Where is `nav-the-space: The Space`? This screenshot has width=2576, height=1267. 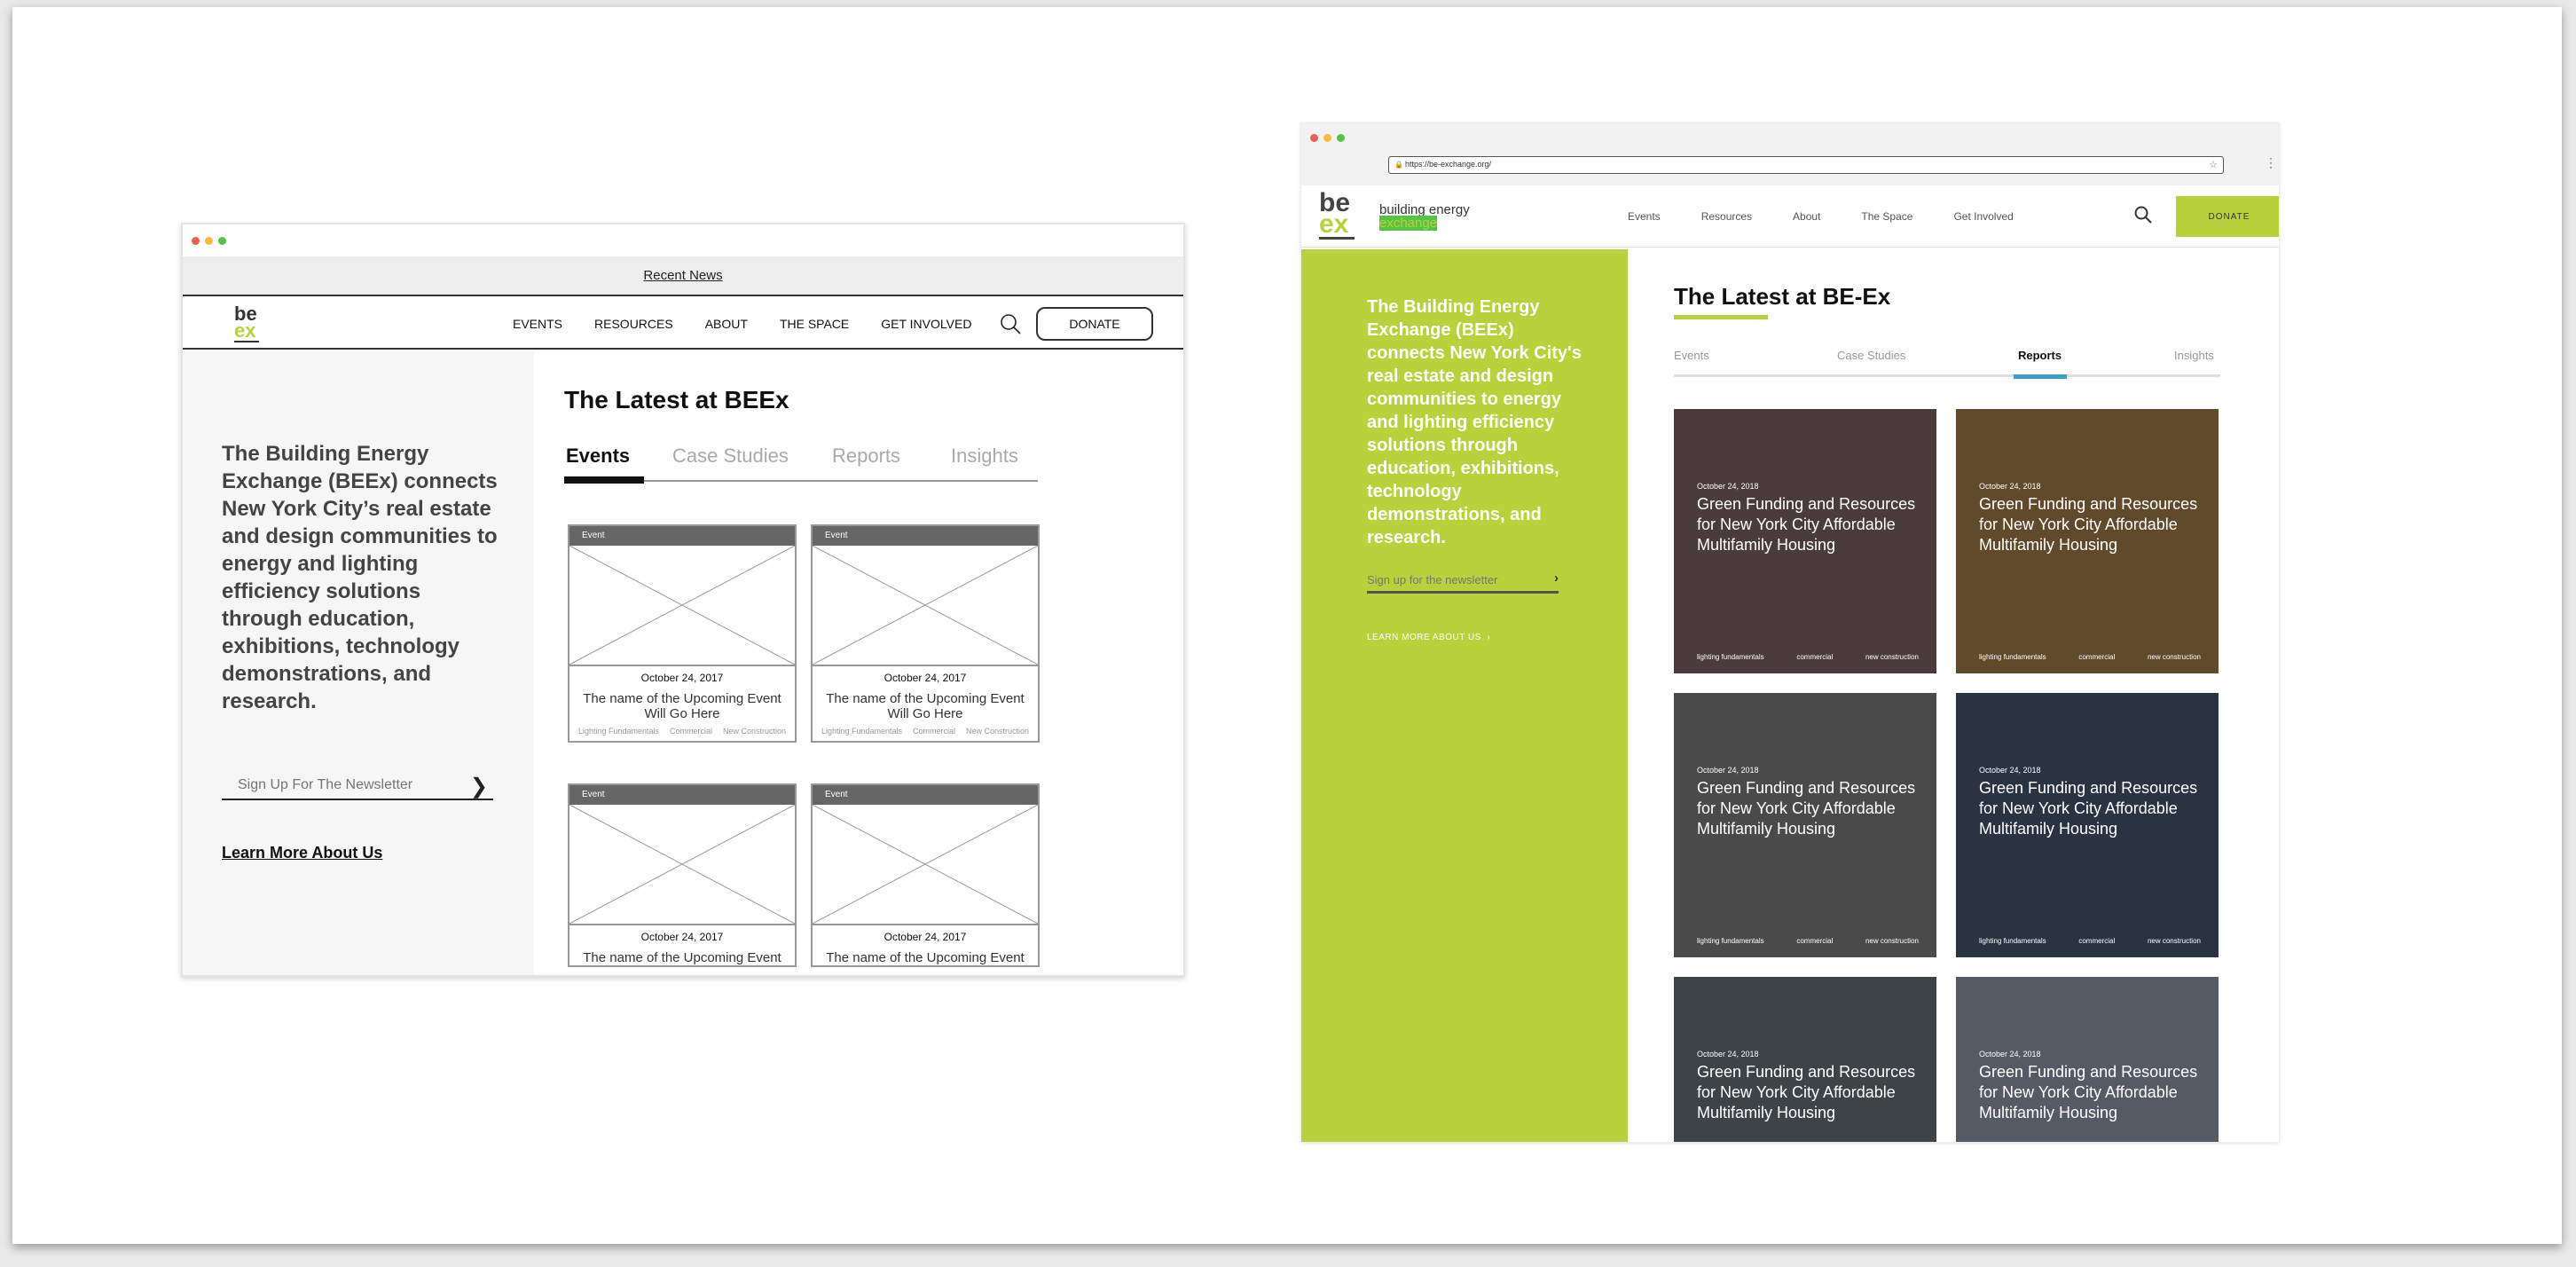
nav-the-space: The Space is located at coordinates (1886, 216).